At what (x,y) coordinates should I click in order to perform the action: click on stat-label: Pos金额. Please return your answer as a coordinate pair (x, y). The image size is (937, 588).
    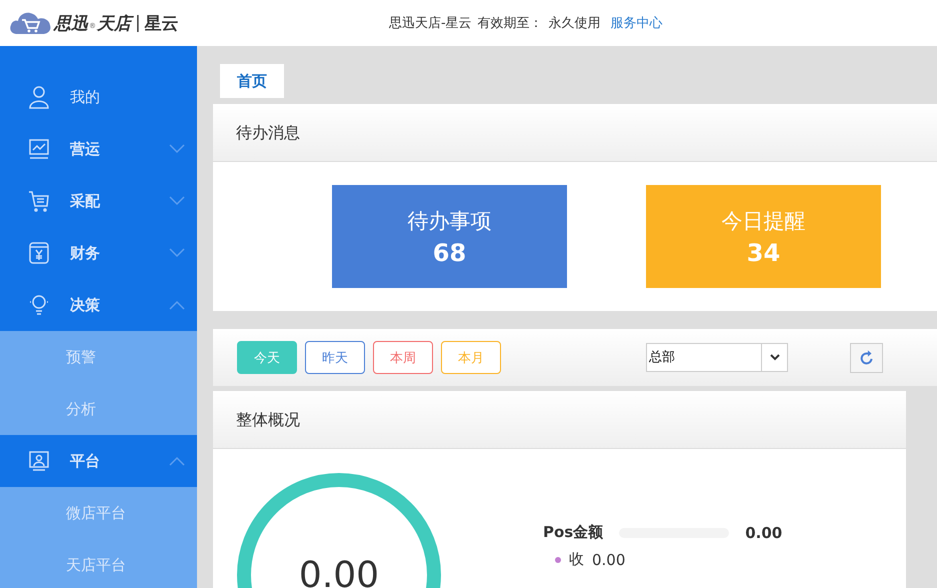
    Looking at the image, I should click on (573, 532).